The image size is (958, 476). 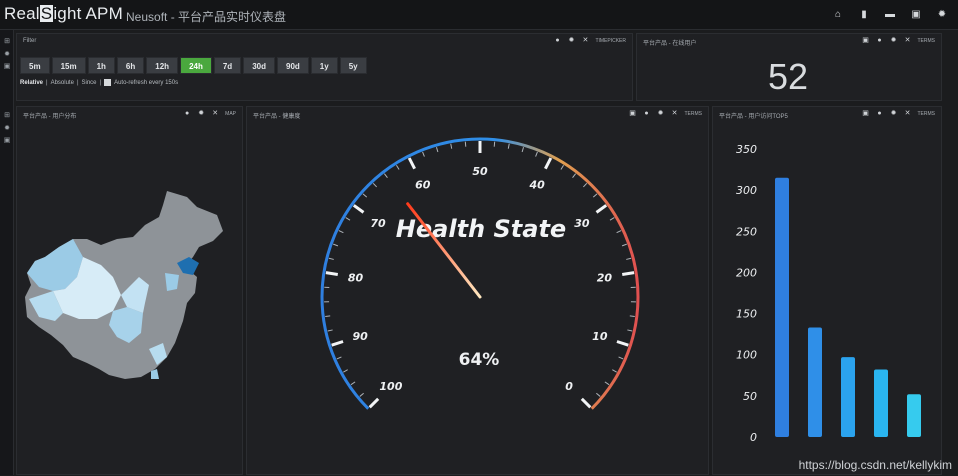 I want to click on row-add-icon-2: ⊞, so click(x=7, y=116).